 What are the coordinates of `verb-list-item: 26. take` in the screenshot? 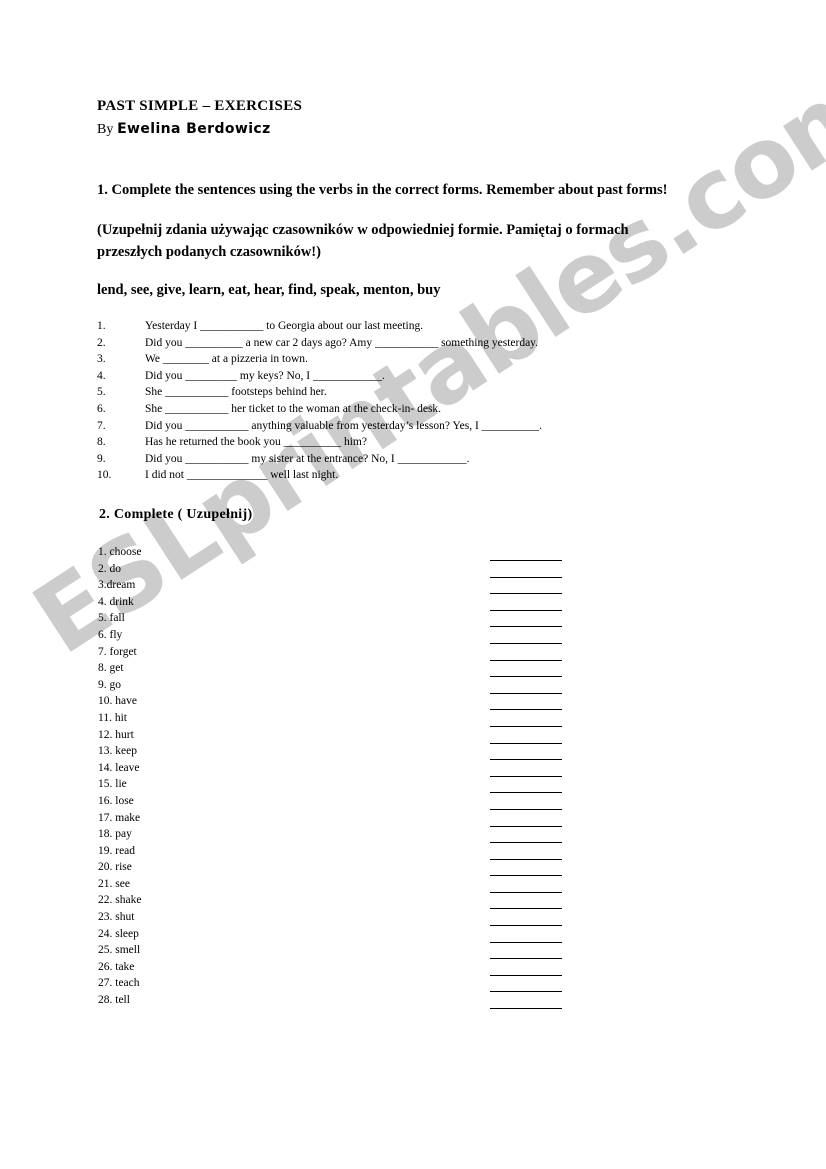 It's located at (116, 966).